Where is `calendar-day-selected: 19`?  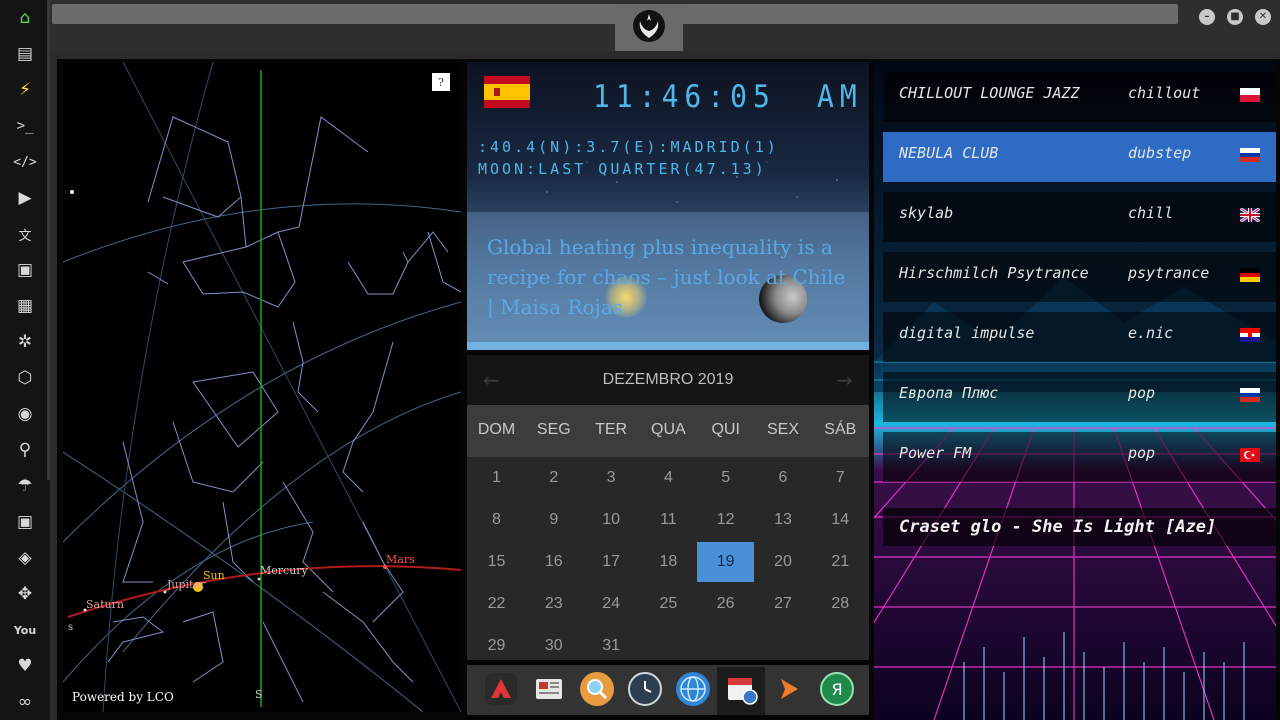
calendar-day-selected: 19 is located at coordinates (726, 562).